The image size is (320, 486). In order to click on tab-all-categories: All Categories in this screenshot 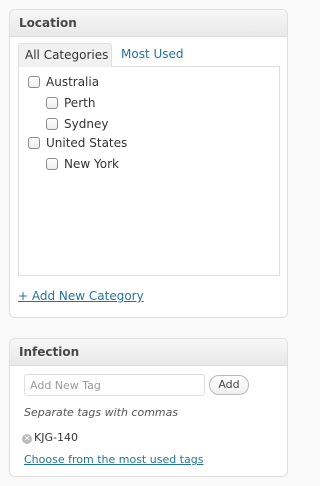, I will do `click(65, 55)`.